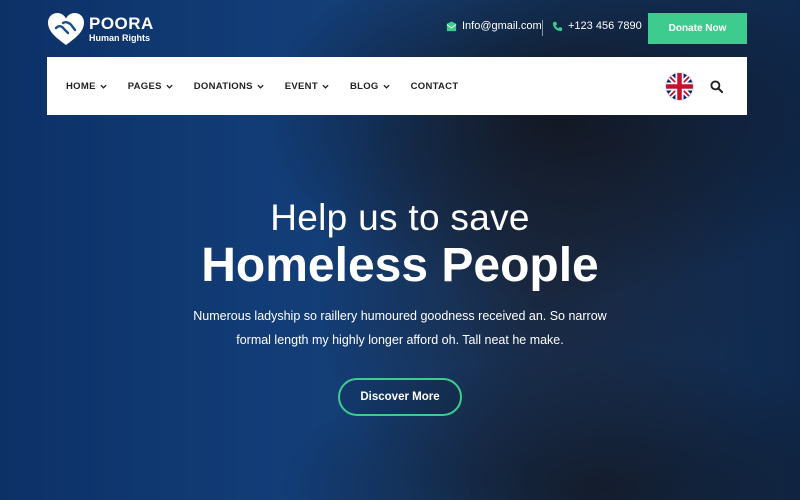  I want to click on hero-title: Homeless People, so click(400, 265).